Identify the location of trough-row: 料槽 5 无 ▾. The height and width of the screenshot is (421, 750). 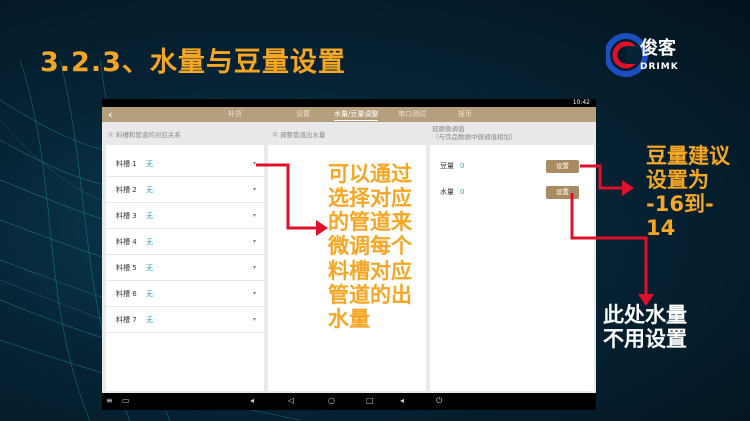
(185, 268).